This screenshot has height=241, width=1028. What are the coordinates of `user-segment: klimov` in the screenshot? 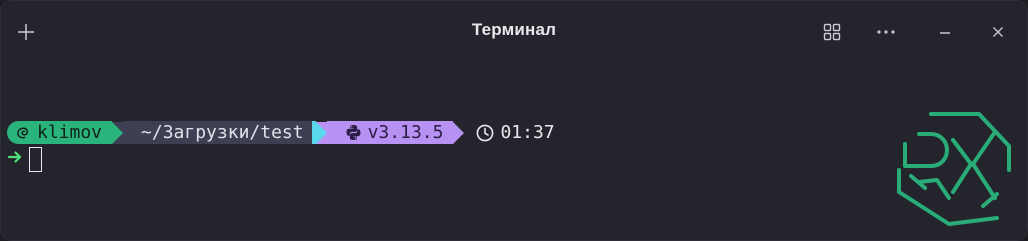 It's located at (60, 132).